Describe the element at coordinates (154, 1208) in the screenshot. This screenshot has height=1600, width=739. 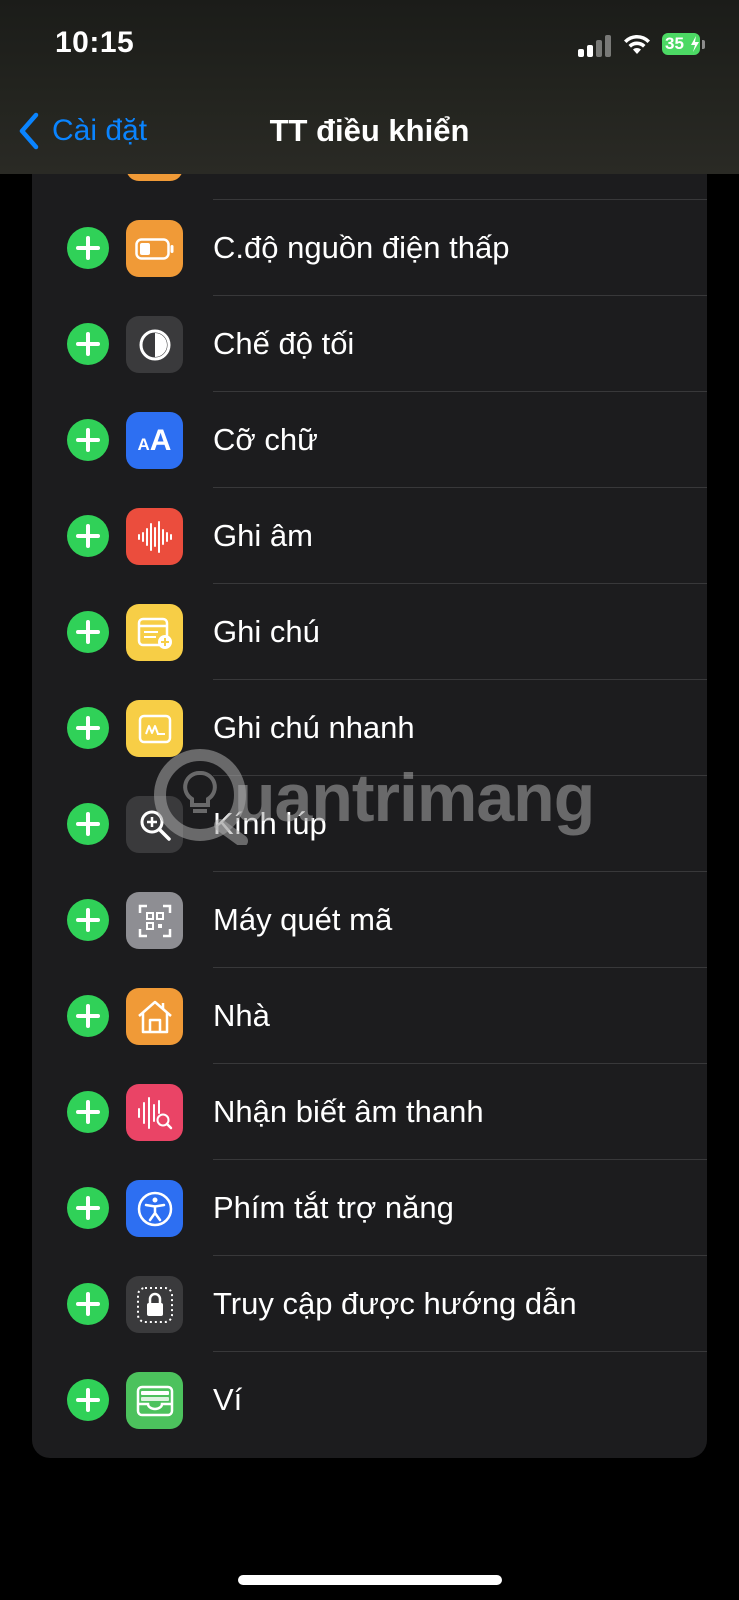
I see `accessibility-icon` at that location.